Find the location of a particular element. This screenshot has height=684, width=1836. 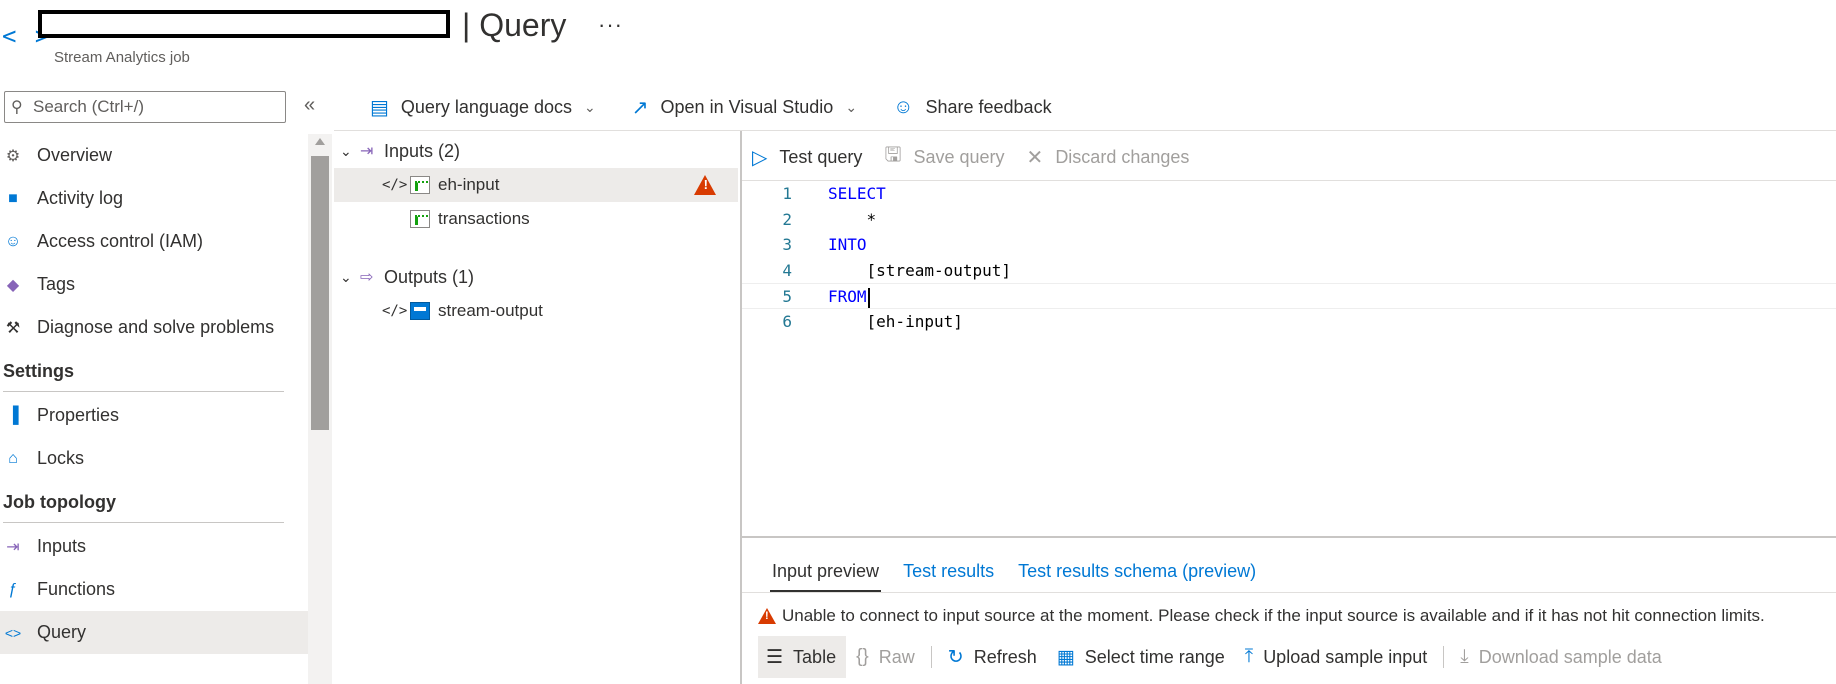

tree-item-transactions: transactions is located at coordinates (536, 219).